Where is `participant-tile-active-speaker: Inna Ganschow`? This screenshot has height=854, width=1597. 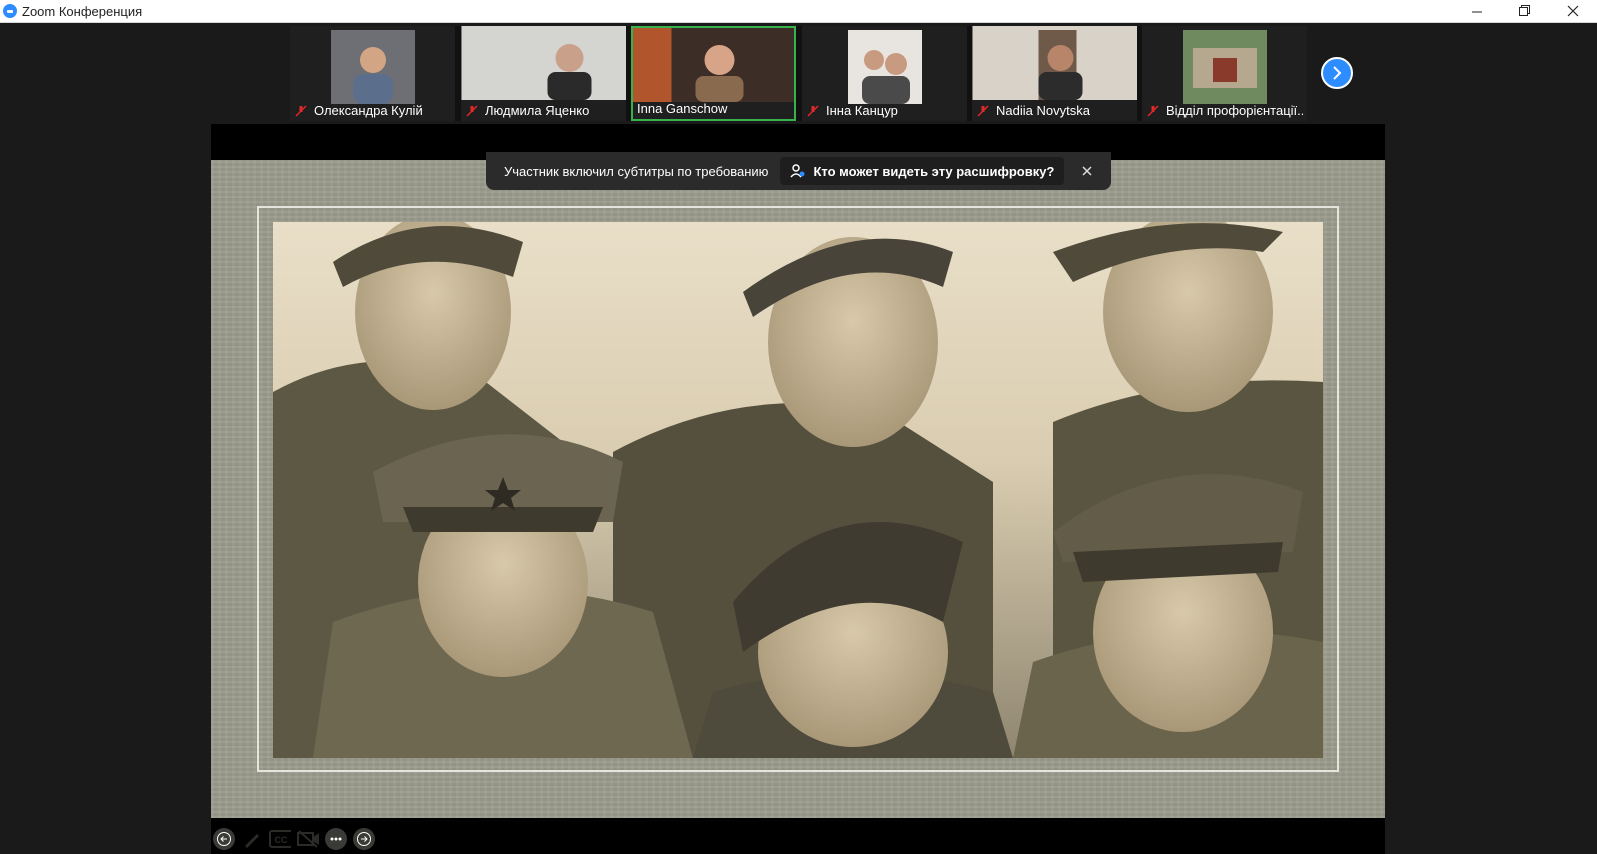
participant-tile-active-speaker: Inna Ganschow is located at coordinates (713, 73).